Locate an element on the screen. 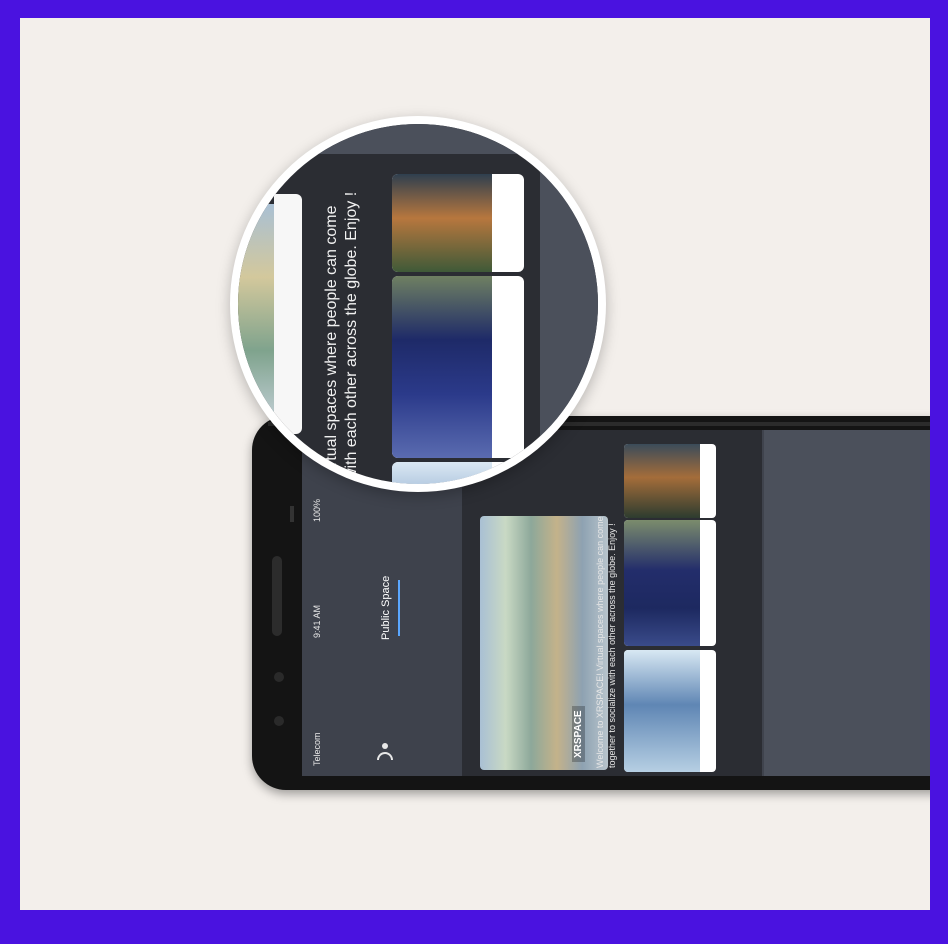 The height and width of the screenshot is (944, 948). profile-icon is located at coordinates (385, 751).